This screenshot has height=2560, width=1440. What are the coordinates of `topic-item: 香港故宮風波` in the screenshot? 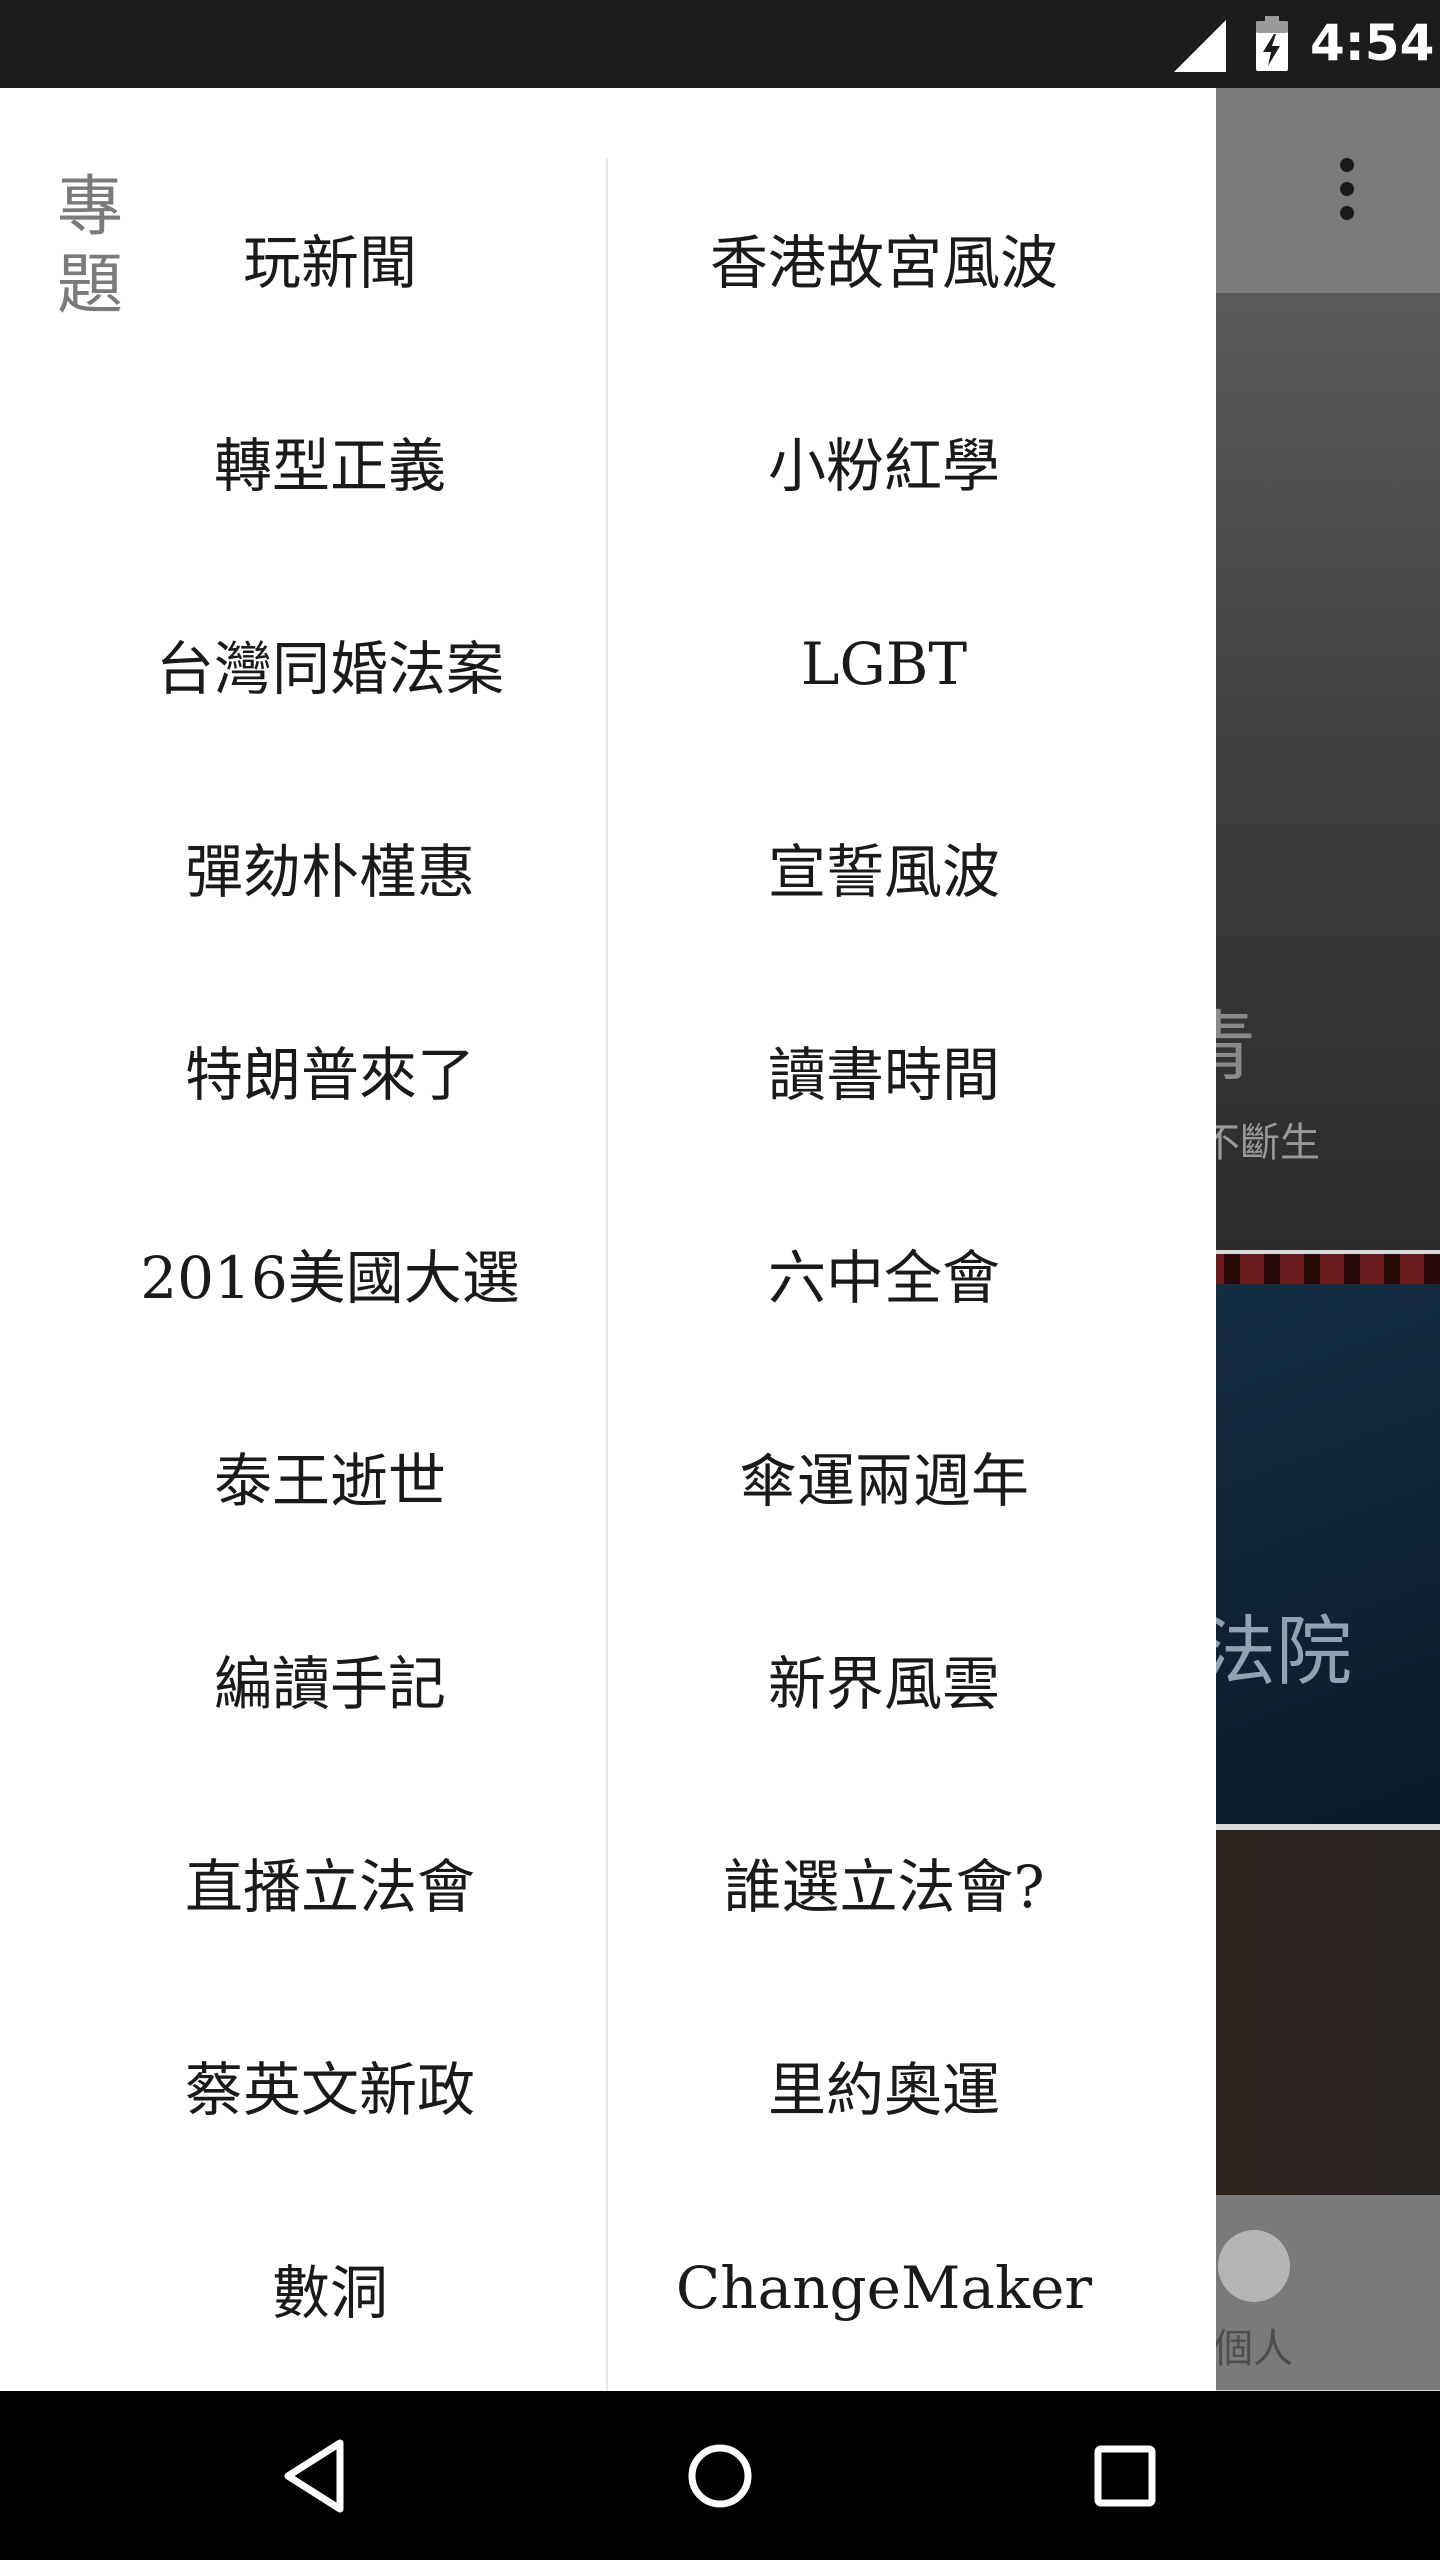 It's located at (884, 258).